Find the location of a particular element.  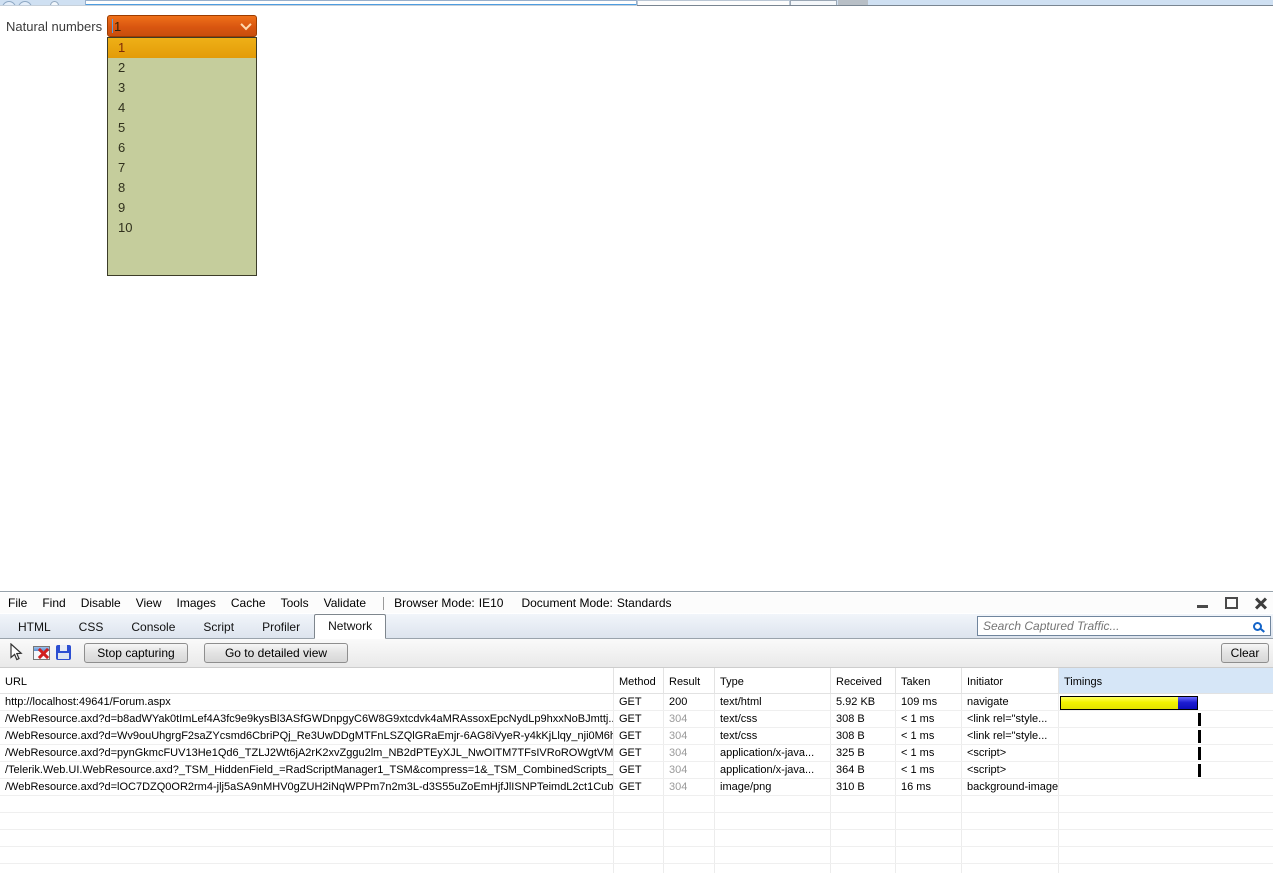

menu-item-find: Find is located at coordinates (53, 603).